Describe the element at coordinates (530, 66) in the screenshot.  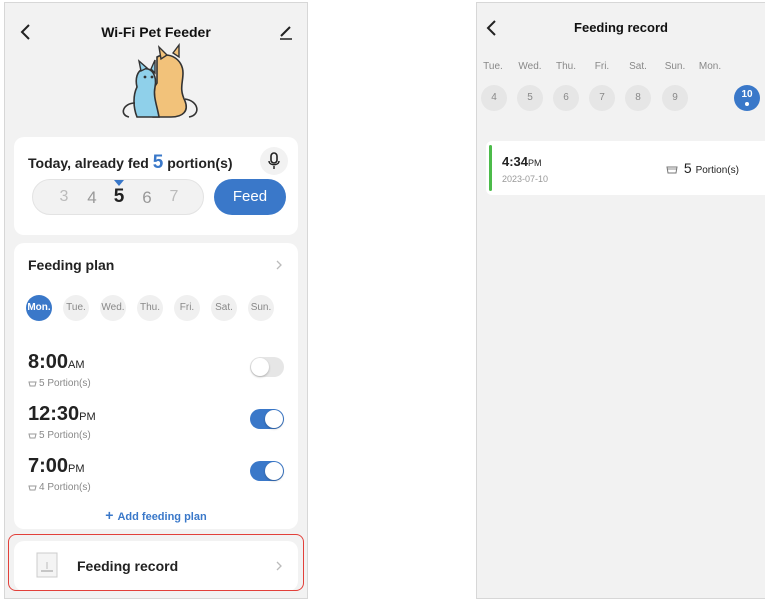
I see `day-name: Wed.` at that location.